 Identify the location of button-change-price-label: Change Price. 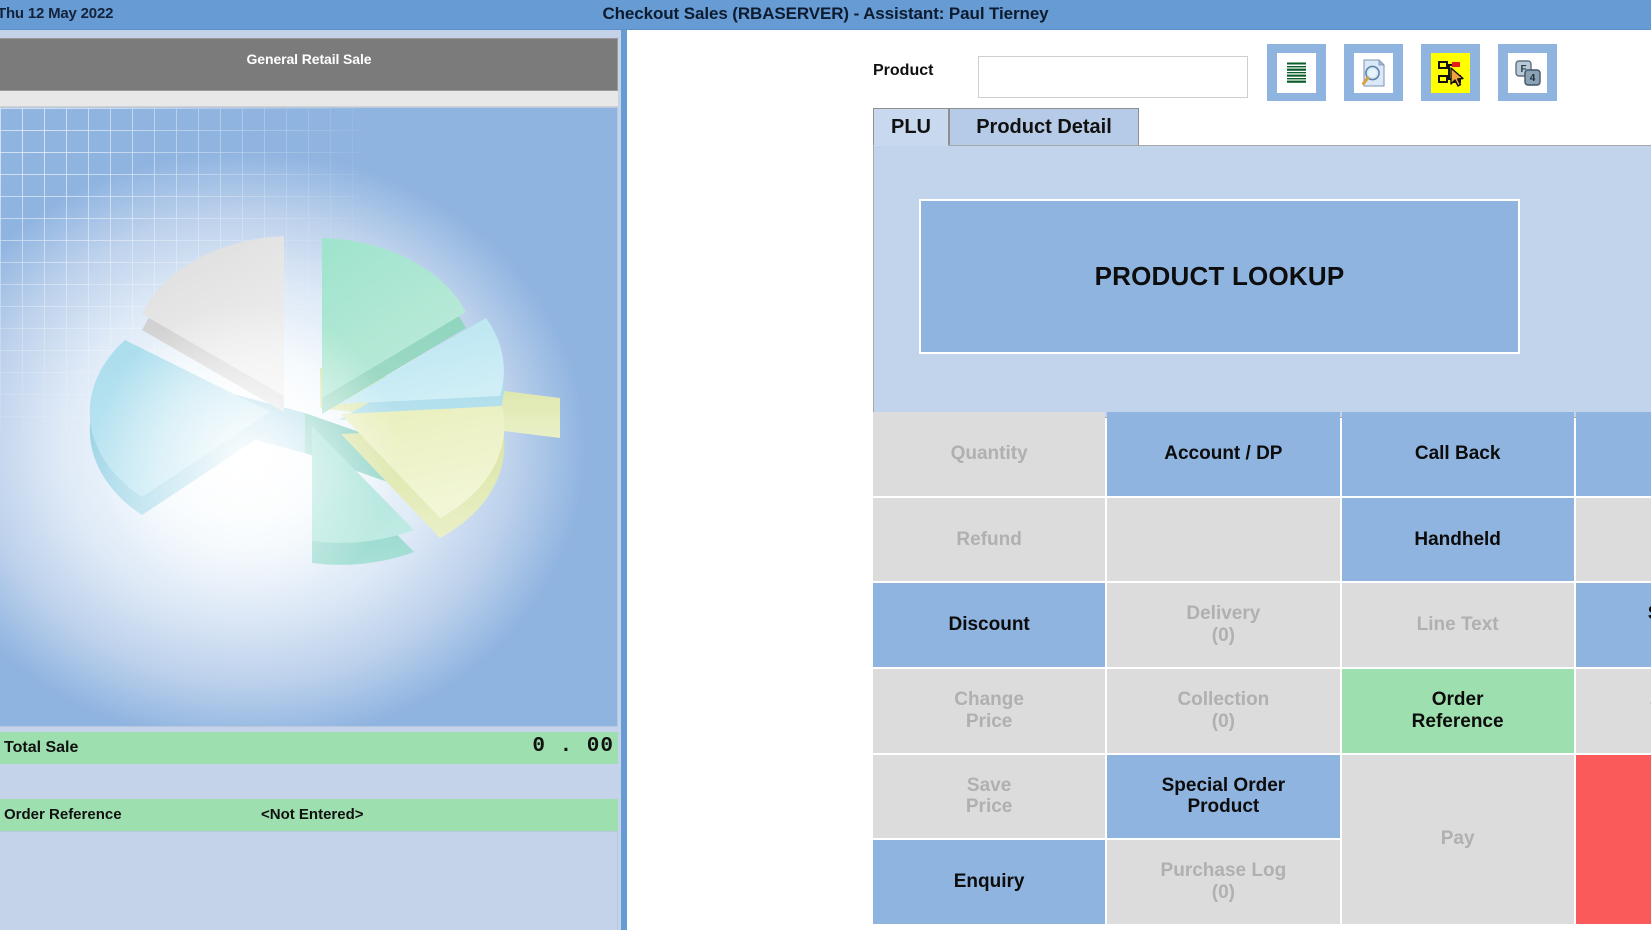
(989, 710).